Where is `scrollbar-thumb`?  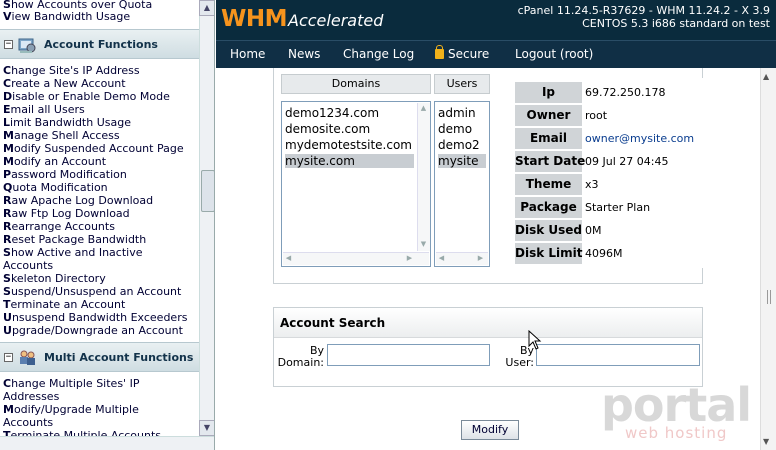 scrollbar-thumb is located at coordinates (207, 191).